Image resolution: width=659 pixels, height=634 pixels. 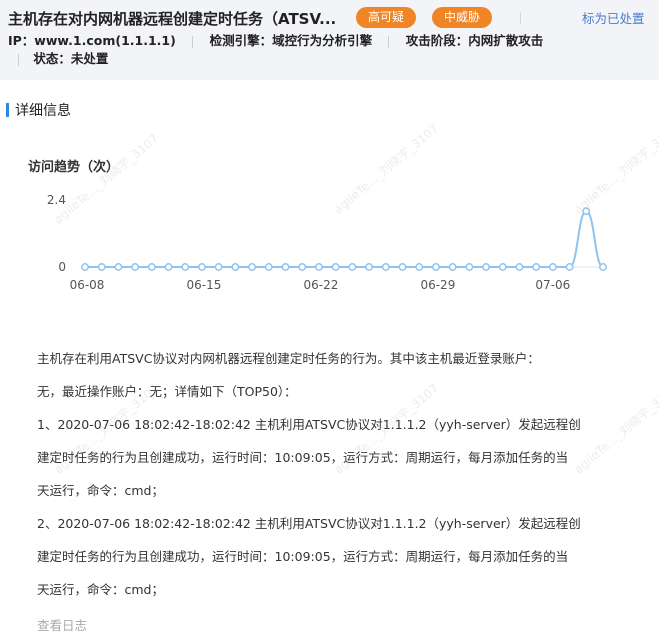 I want to click on status-text: 状态：未处置, so click(x=71, y=58).